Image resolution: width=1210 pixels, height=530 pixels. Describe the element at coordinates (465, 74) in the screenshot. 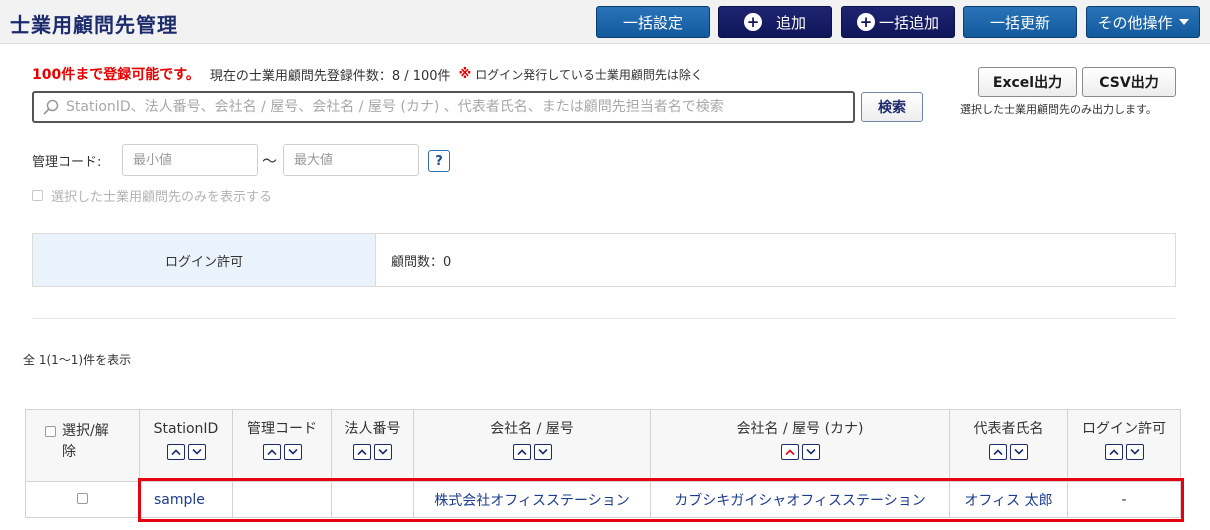

I see `note-mark: ※` at that location.